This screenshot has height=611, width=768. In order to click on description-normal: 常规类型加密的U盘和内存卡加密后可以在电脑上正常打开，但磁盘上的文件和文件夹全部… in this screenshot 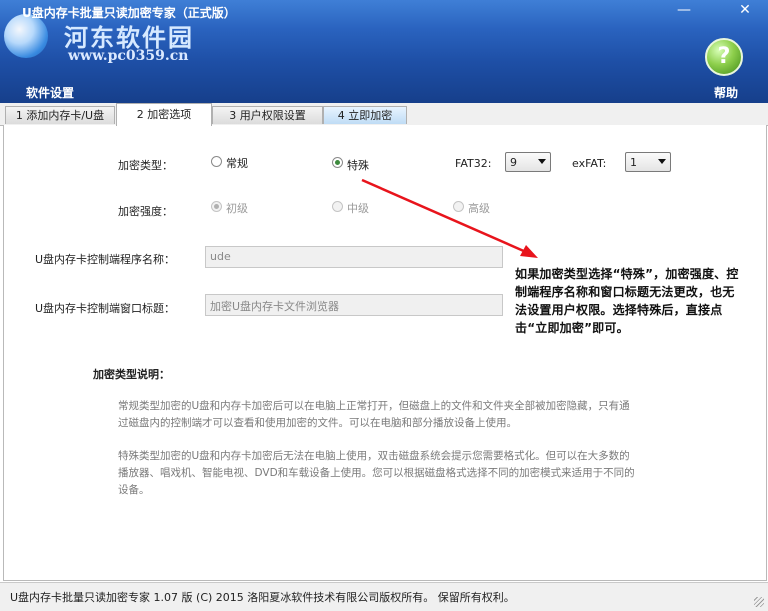, I will do `click(374, 414)`.